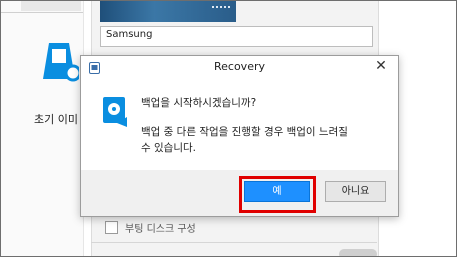 This screenshot has height=257, width=457. What do you see at coordinates (168, 11) in the screenshot?
I see `device-thumbnail` at bounding box center [168, 11].